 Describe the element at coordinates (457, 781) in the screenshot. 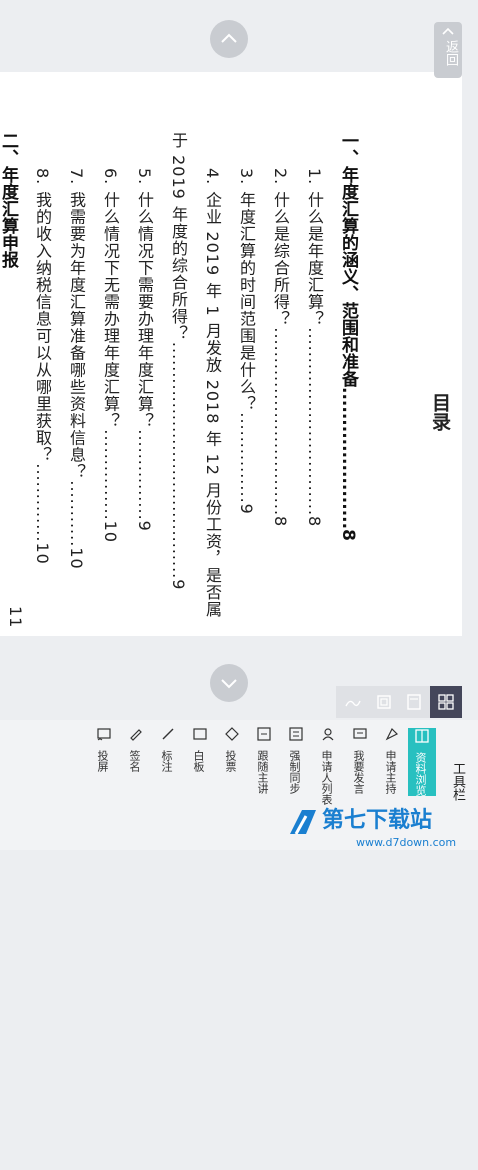

I see `toolbar-title: 工具栏` at that location.